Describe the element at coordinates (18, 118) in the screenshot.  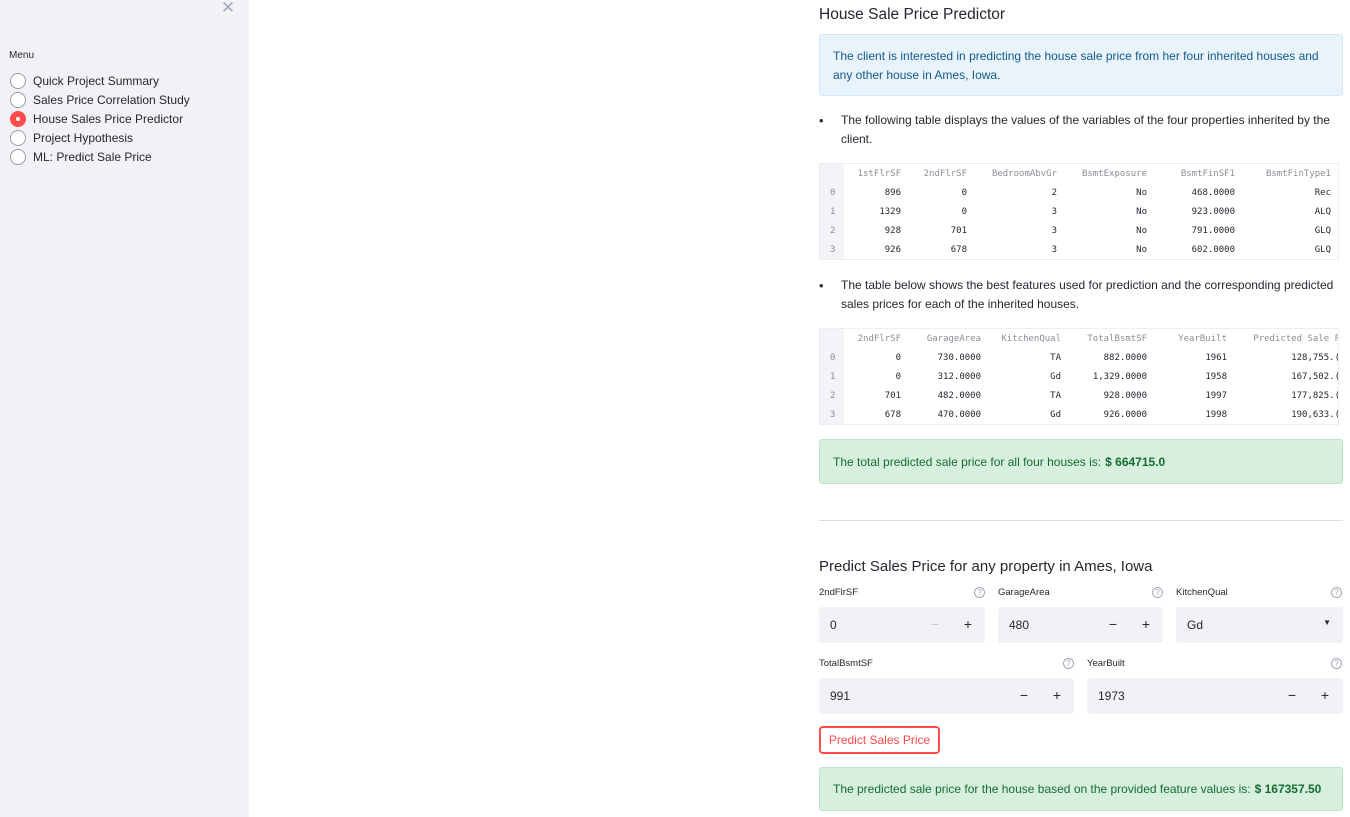
I see `radio-selected-icon` at that location.